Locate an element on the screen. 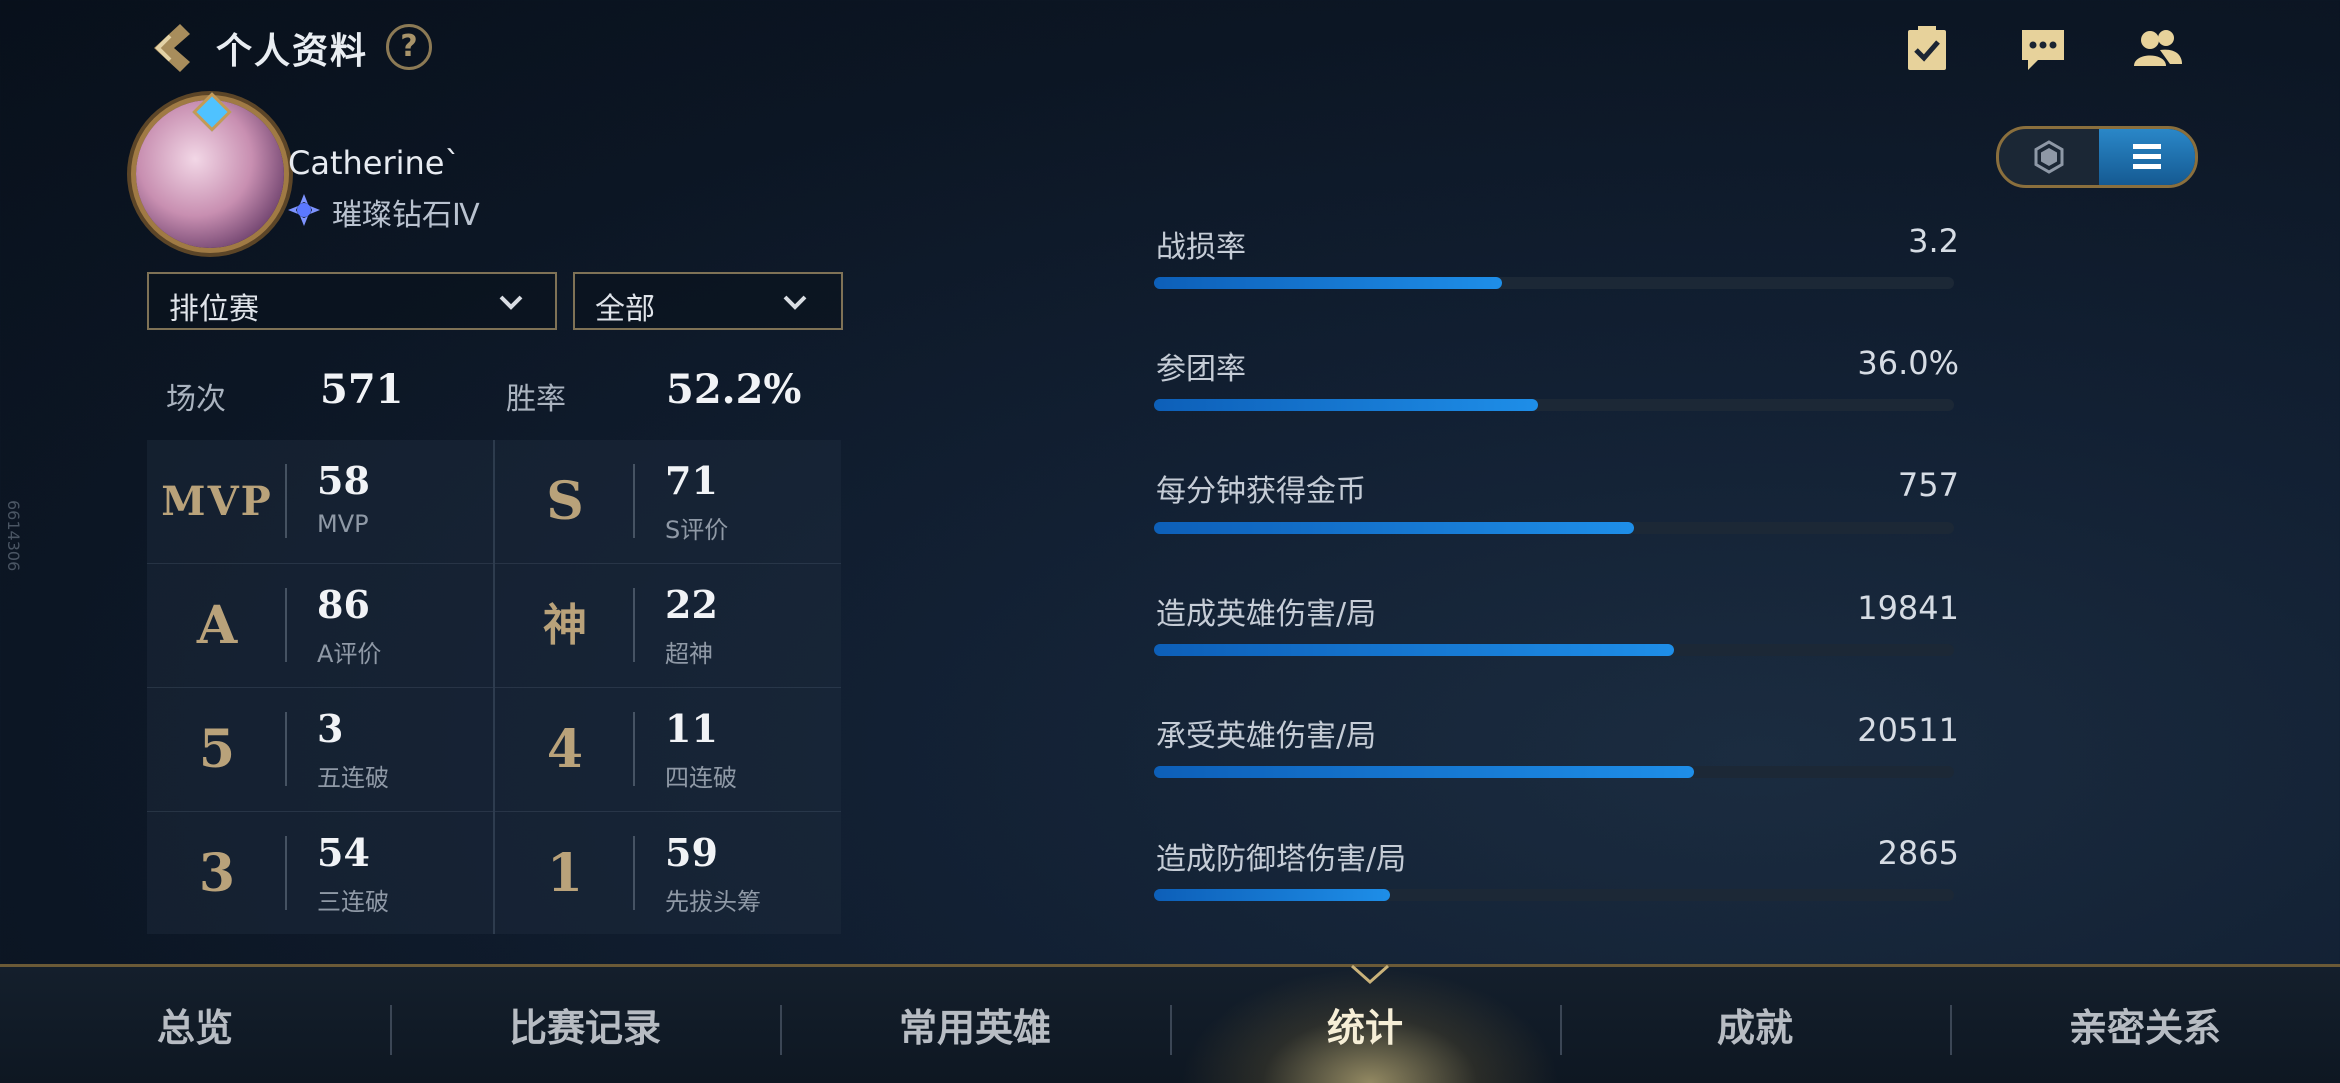  diamond-rank-icon is located at coordinates (304, 210).